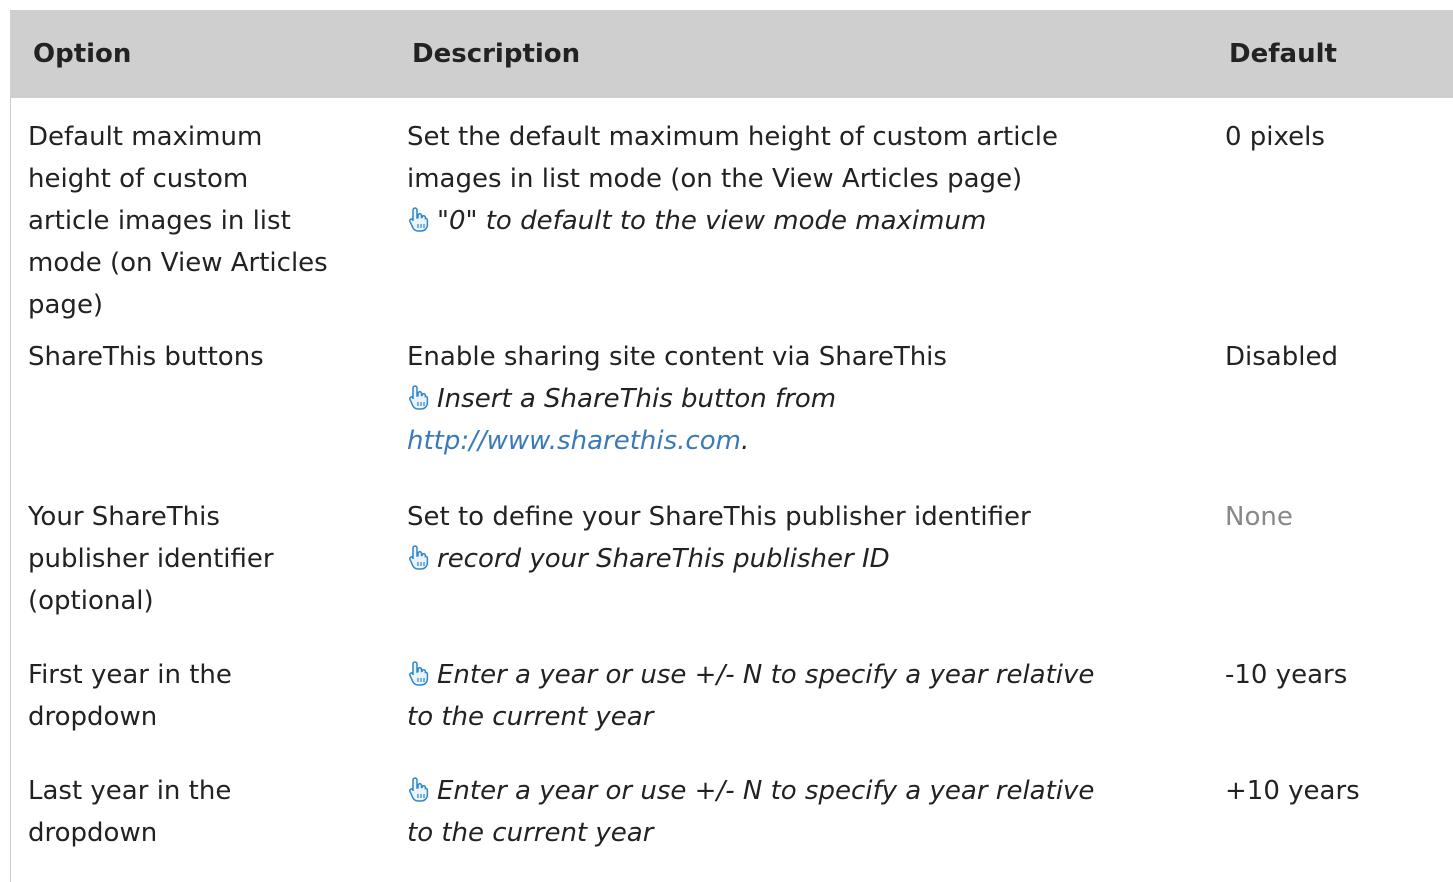  I want to click on link-suffix: ., so click(745, 441).